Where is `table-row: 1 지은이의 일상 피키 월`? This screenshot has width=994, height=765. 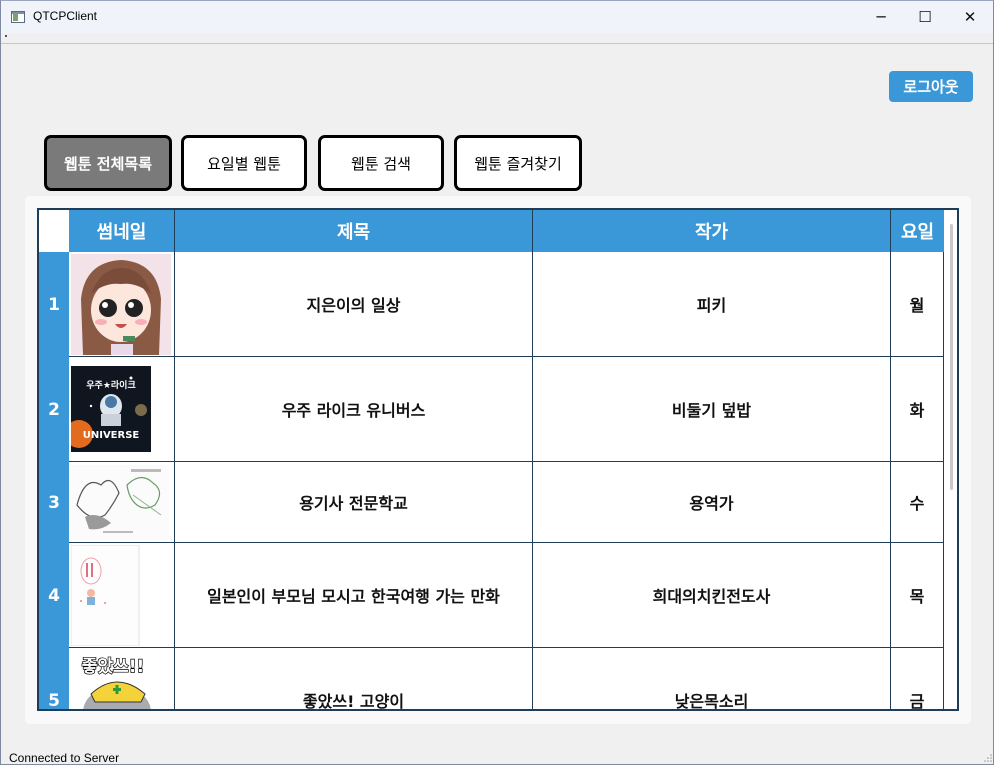 table-row: 1 지은이의 일상 피키 월 is located at coordinates (491, 304).